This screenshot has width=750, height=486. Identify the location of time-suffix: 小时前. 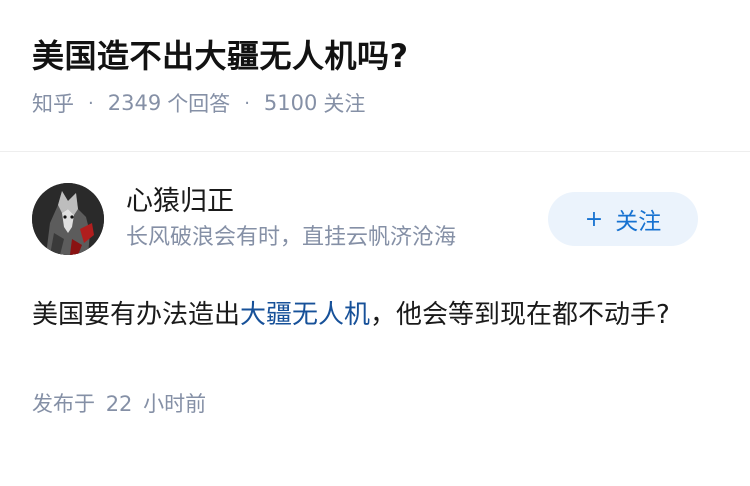
(175, 404).